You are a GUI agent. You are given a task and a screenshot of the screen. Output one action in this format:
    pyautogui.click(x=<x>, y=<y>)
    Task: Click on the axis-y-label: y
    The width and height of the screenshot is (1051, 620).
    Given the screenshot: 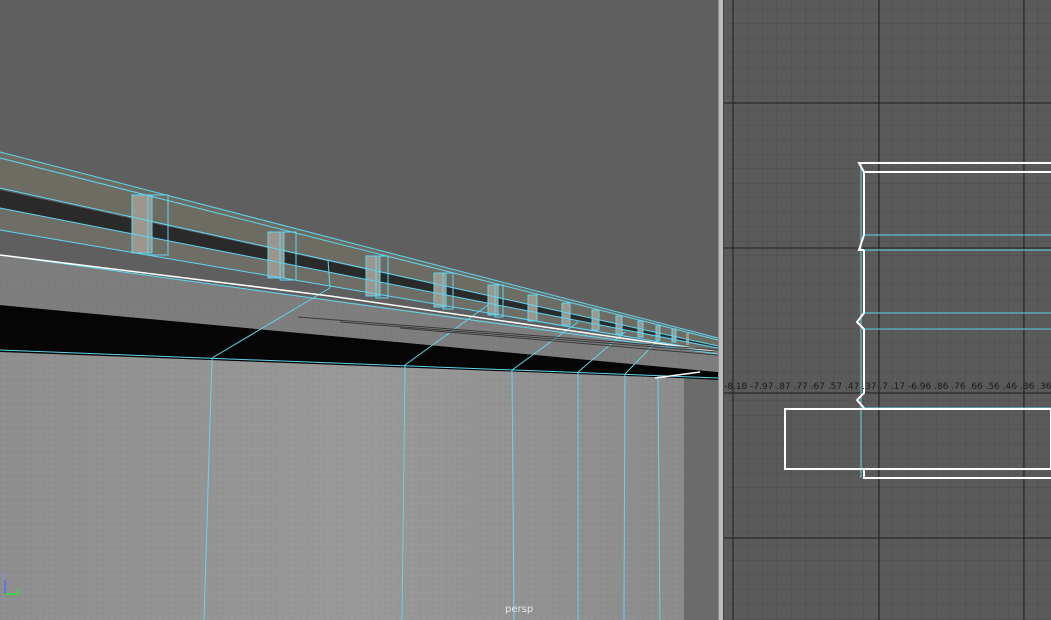 What is the action you would take?
    pyautogui.click(x=18, y=590)
    